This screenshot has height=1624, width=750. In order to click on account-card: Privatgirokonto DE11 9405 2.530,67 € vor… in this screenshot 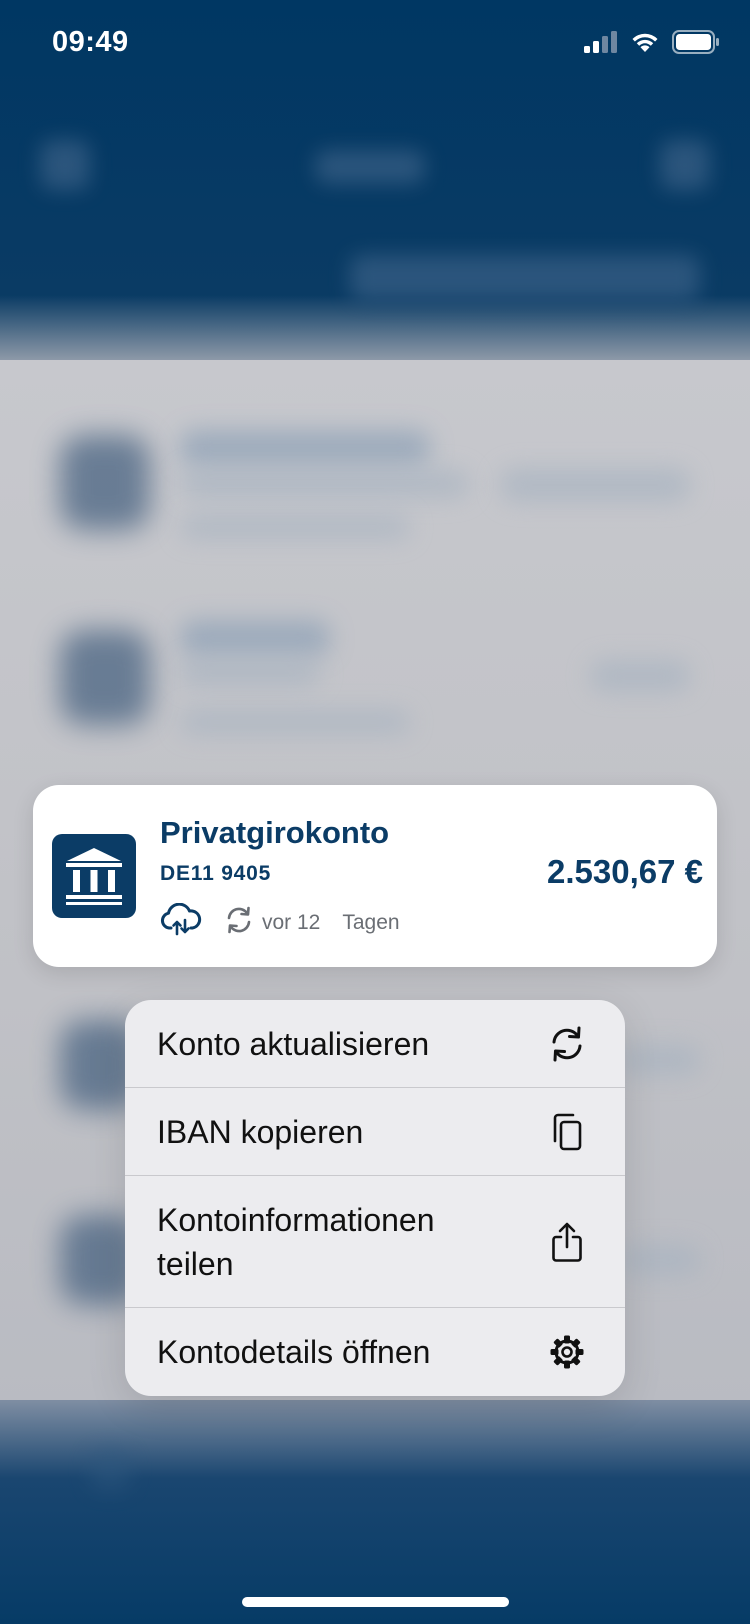, I will do `click(375, 876)`.